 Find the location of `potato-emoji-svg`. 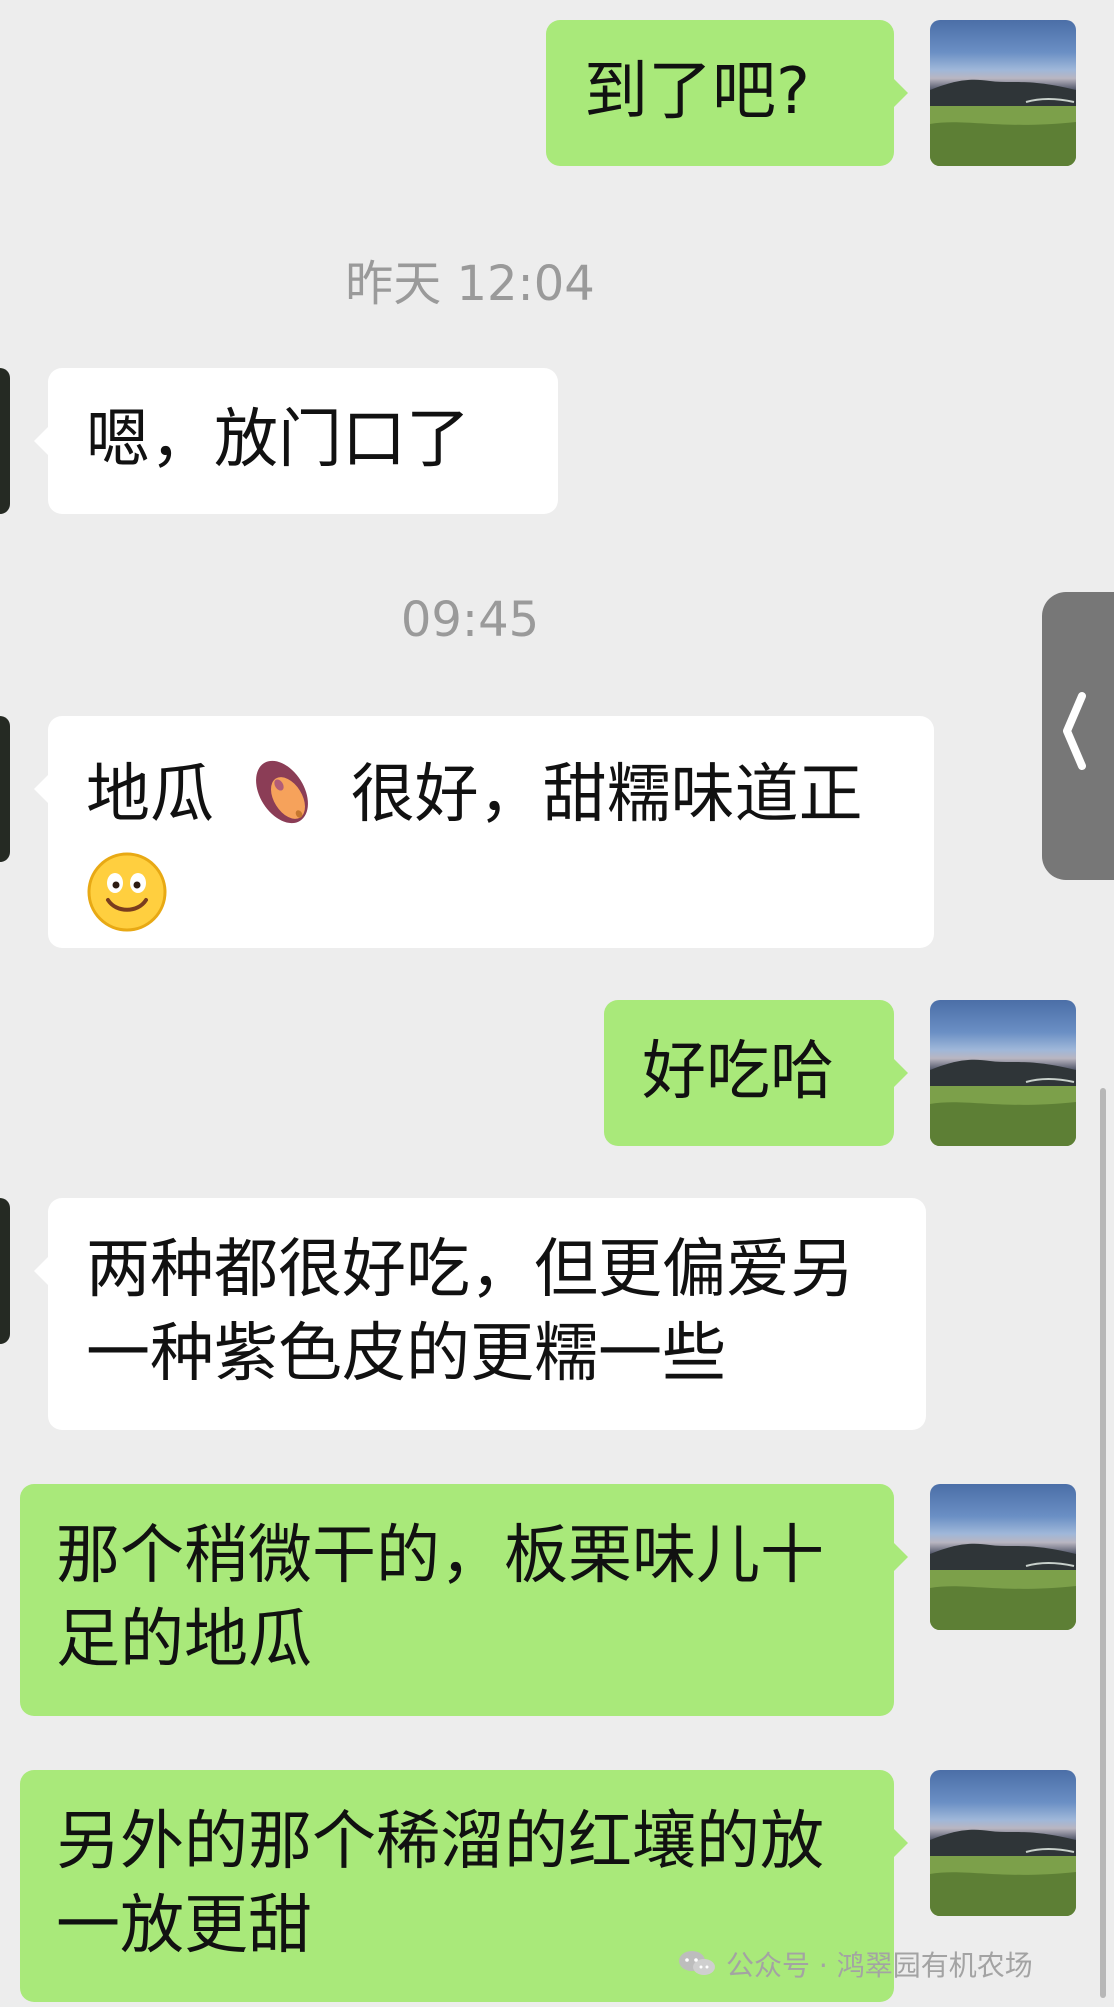

potato-emoji-svg is located at coordinates (282, 792).